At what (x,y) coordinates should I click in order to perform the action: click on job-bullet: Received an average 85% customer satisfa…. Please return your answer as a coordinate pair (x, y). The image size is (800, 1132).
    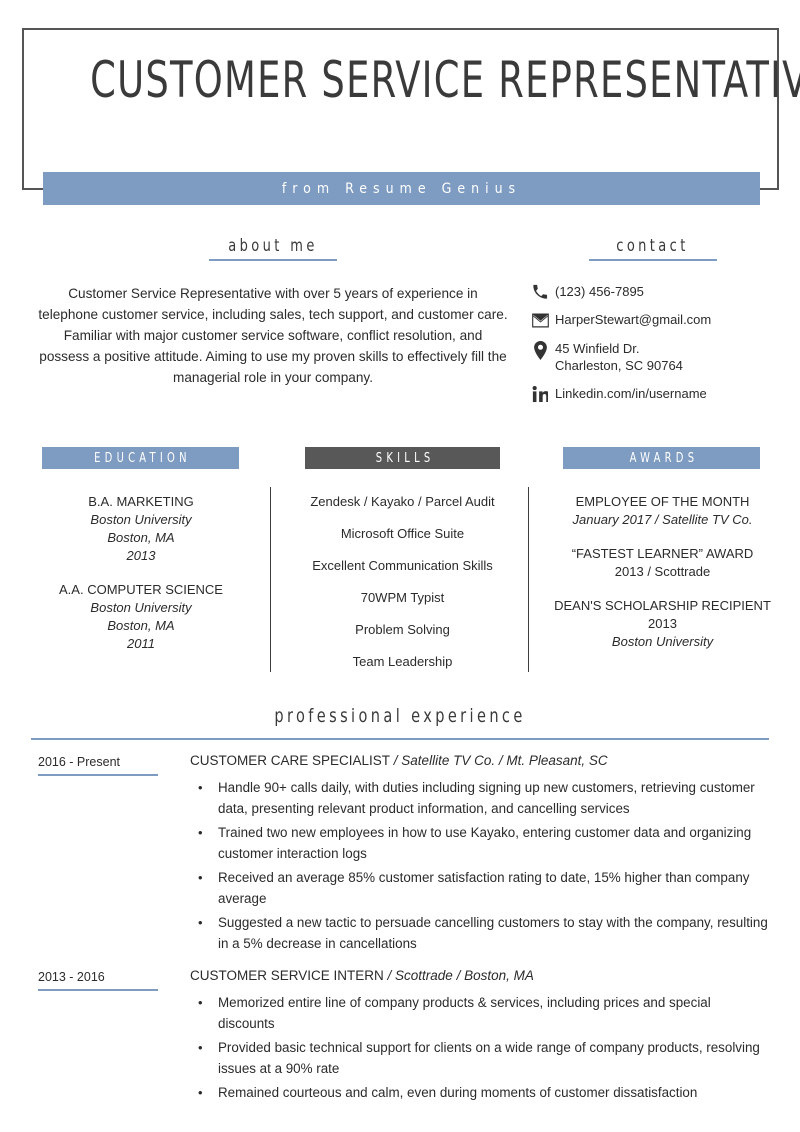
    Looking at the image, I should click on (480, 888).